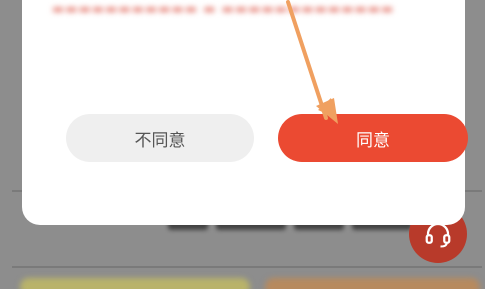 The height and width of the screenshot is (289, 485). What do you see at coordinates (372, 283) in the screenshot?
I see `background-button-right` at bounding box center [372, 283].